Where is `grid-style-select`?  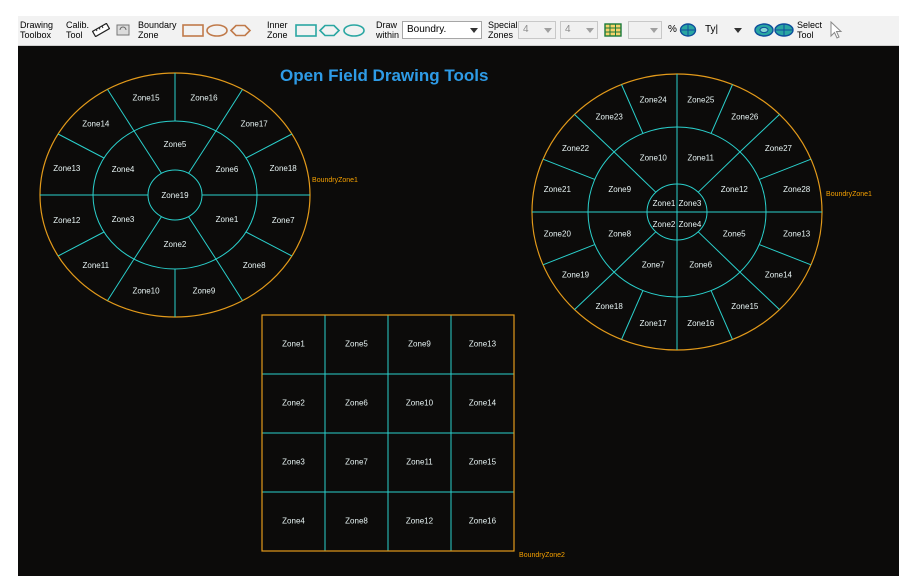 grid-style-select is located at coordinates (645, 30).